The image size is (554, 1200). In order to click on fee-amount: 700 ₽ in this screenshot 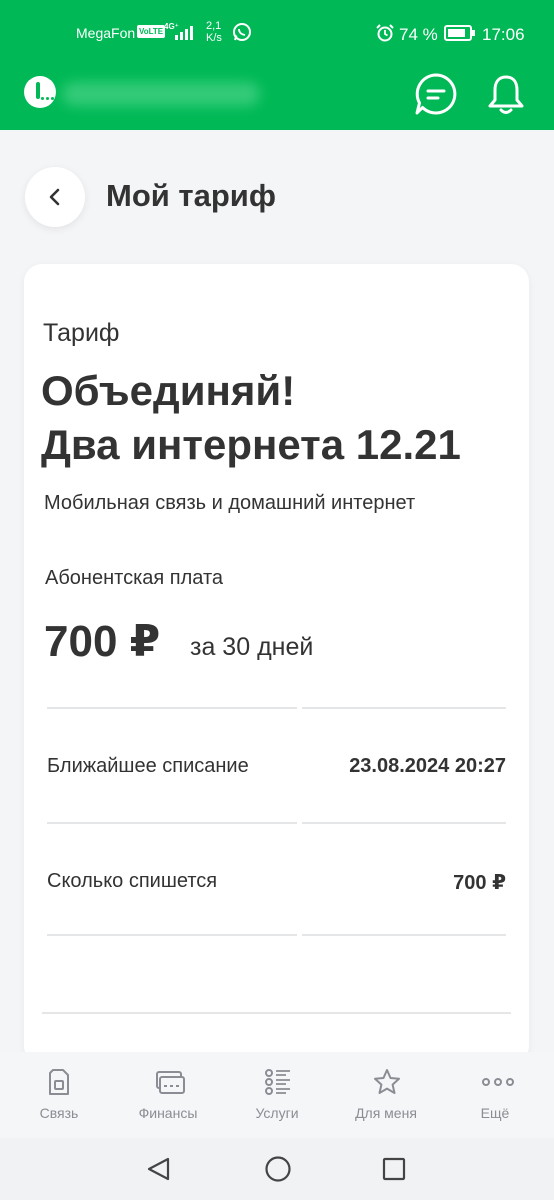, I will do `click(102, 641)`.